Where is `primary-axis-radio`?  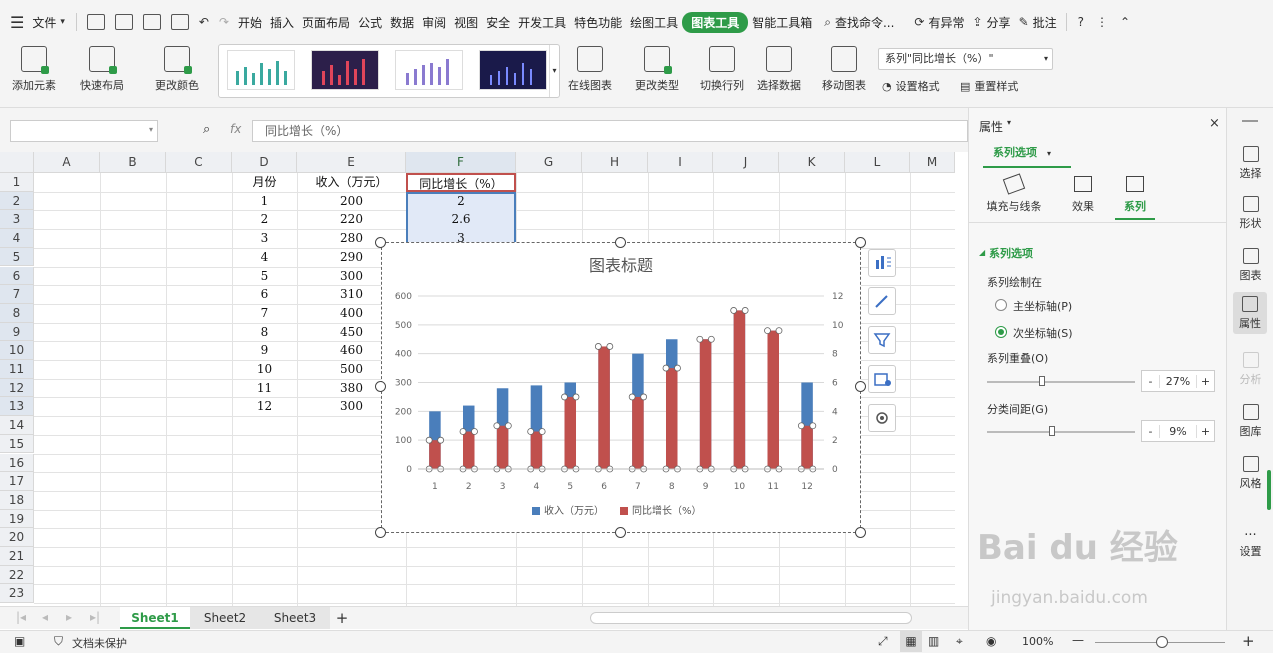
primary-axis-radio is located at coordinates (1001, 305).